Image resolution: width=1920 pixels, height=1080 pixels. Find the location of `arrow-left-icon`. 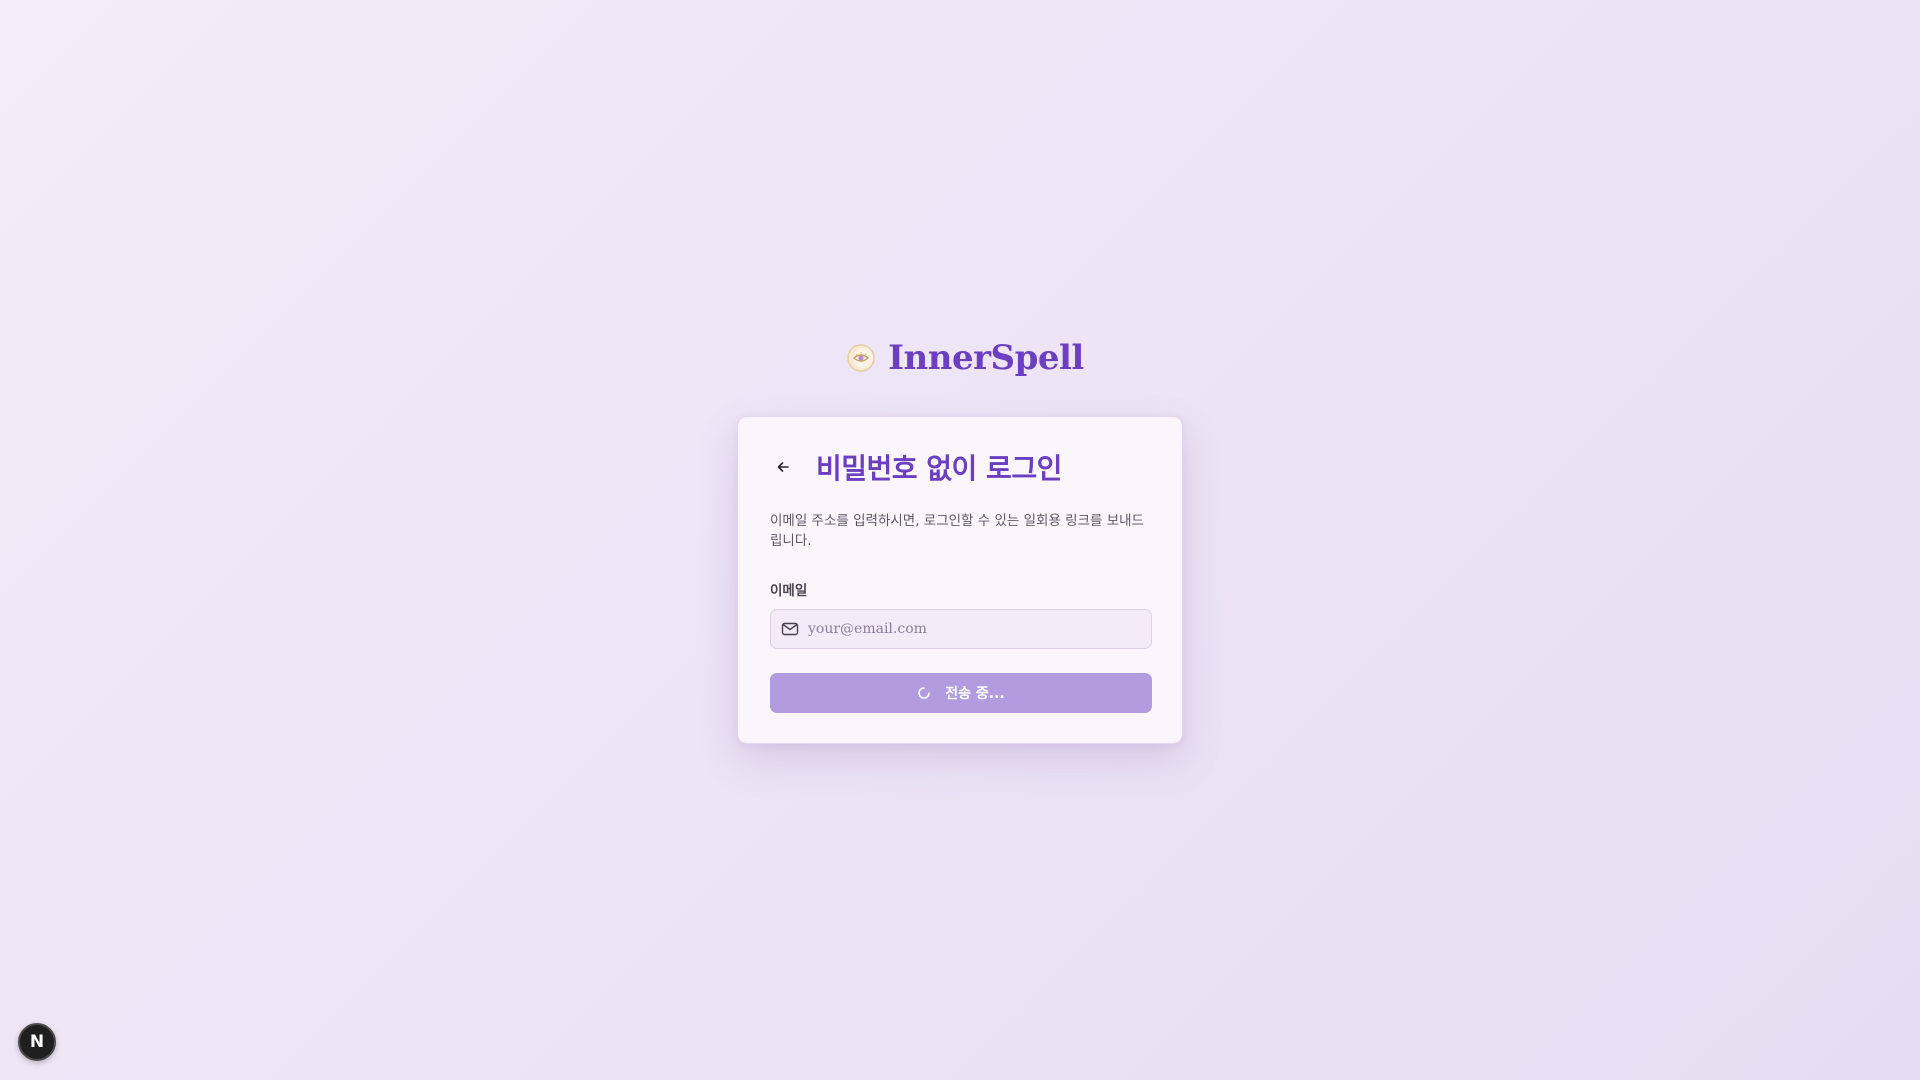

arrow-left-icon is located at coordinates (783, 467).